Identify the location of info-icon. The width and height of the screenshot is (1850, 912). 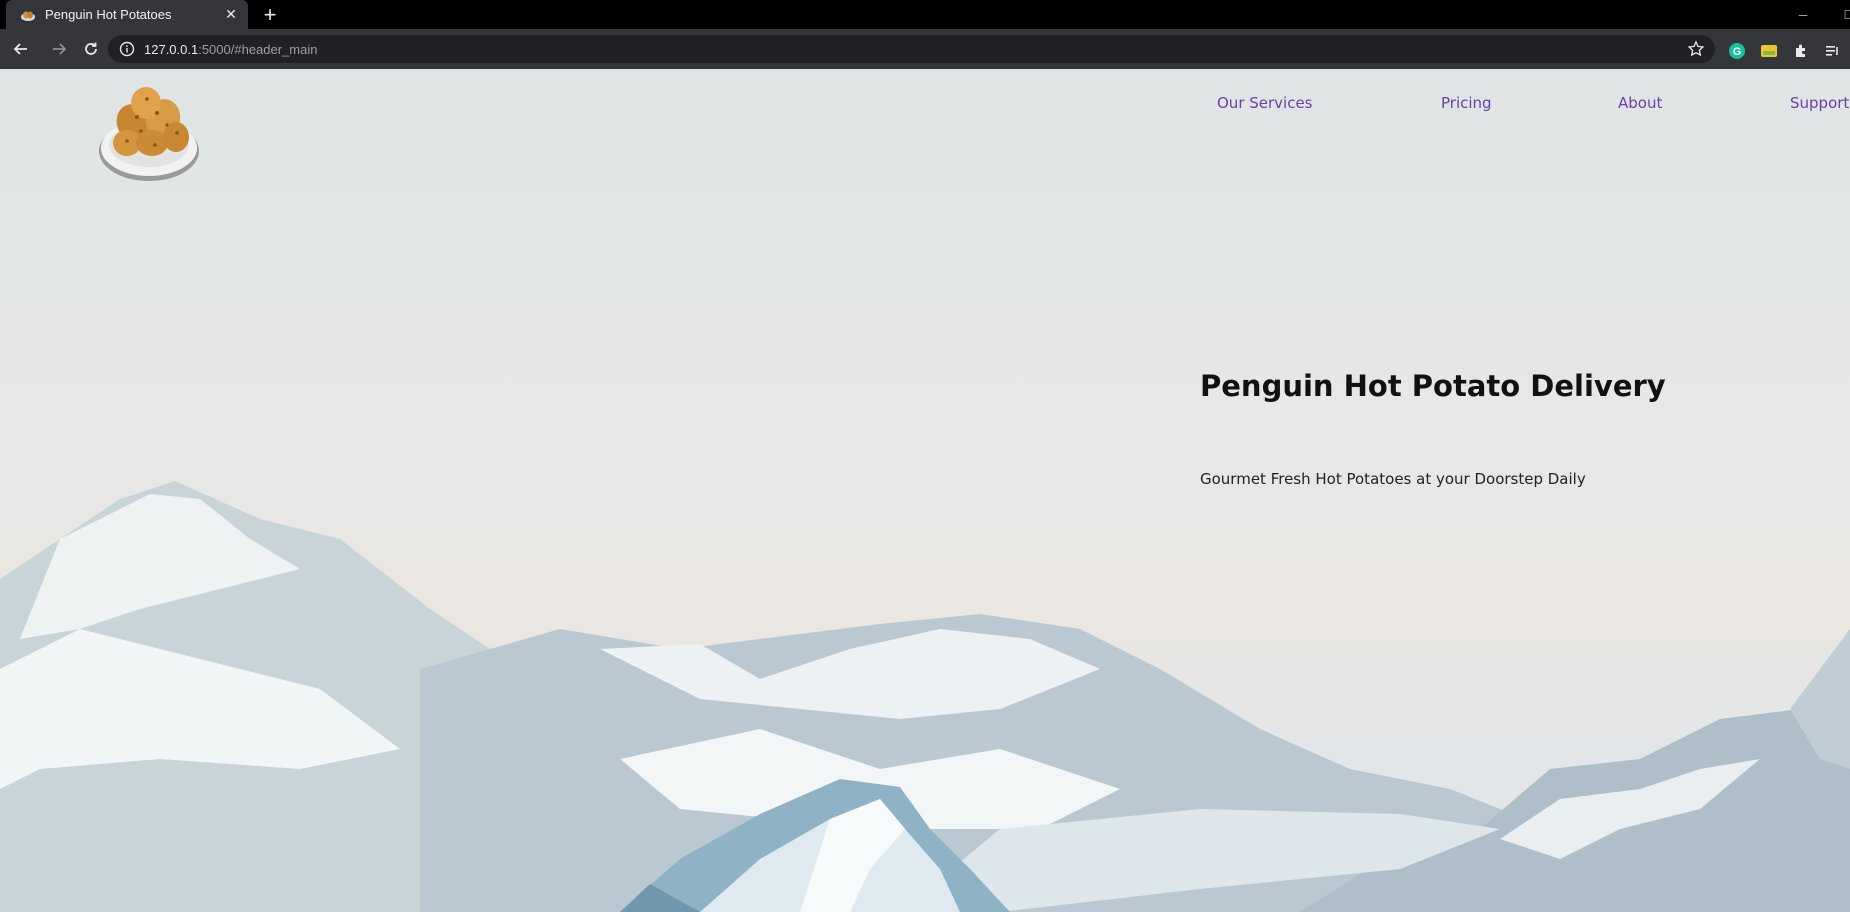
(127, 49).